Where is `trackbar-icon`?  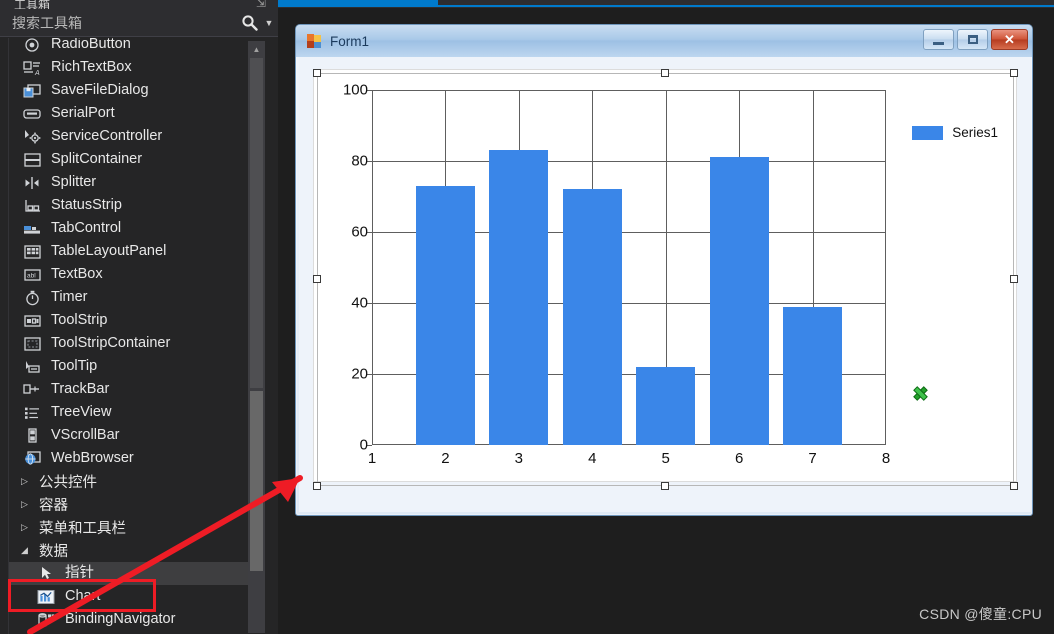 trackbar-icon is located at coordinates (32, 390).